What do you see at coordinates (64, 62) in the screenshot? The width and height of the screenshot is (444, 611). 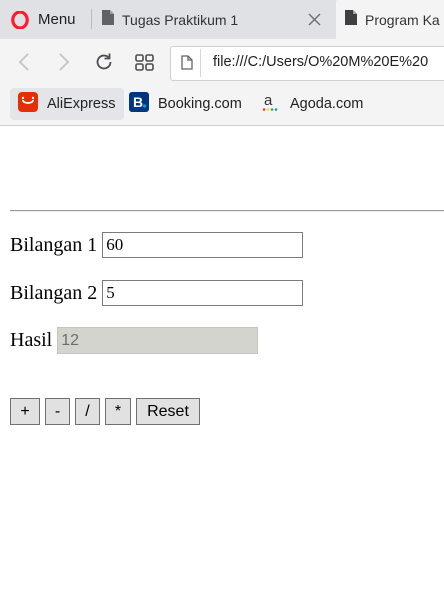 I see `forward-icon` at bounding box center [64, 62].